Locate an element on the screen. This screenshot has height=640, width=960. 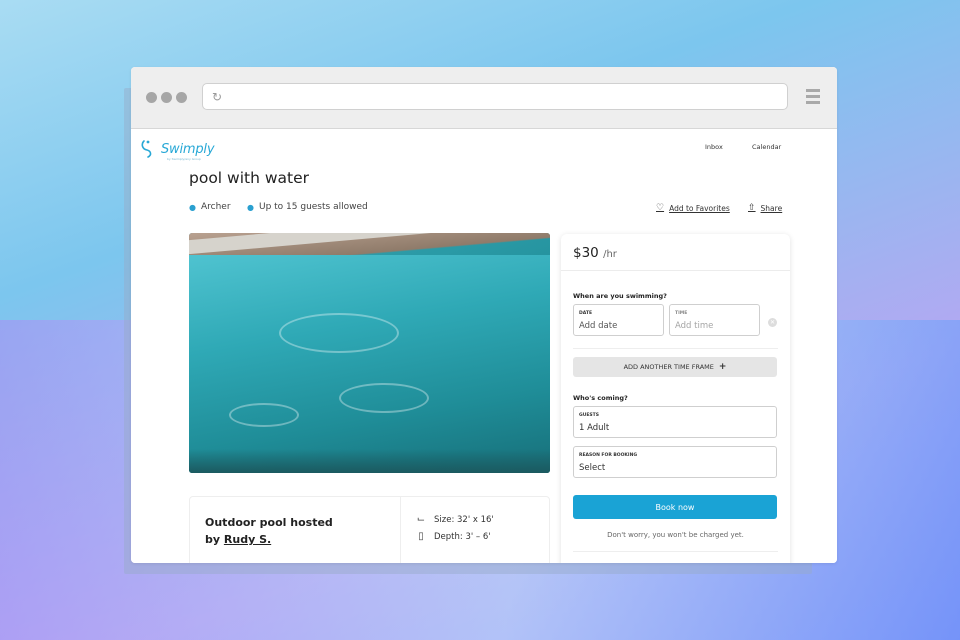
share-label: Share is located at coordinates (771, 208).